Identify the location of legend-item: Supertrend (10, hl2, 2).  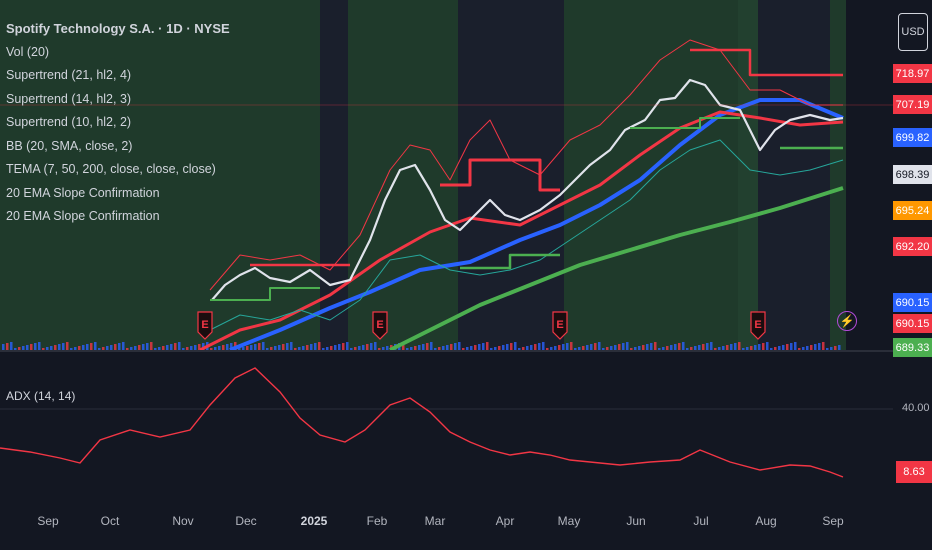
(118, 128).